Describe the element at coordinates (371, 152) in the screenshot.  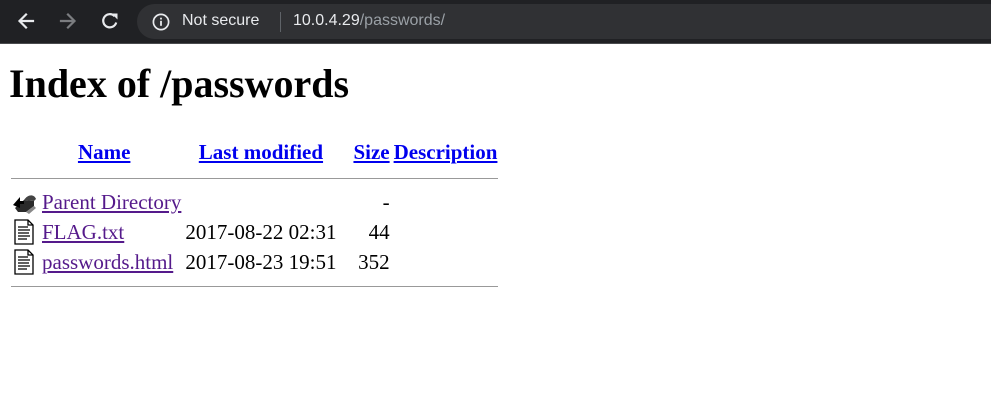
I see `sort-by-size-link: Size` at that location.